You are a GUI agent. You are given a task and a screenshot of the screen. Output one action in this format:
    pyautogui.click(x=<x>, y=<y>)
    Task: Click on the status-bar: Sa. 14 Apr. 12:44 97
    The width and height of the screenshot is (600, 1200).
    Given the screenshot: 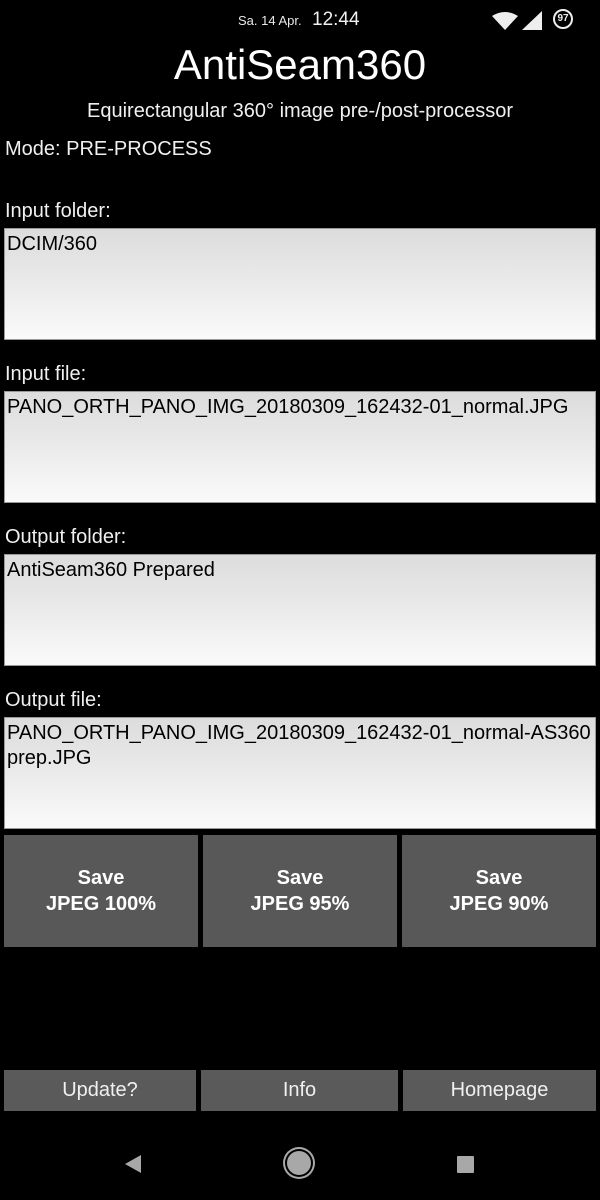 What is the action you would take?
    pyautogui.click(x=300, y=20)
    